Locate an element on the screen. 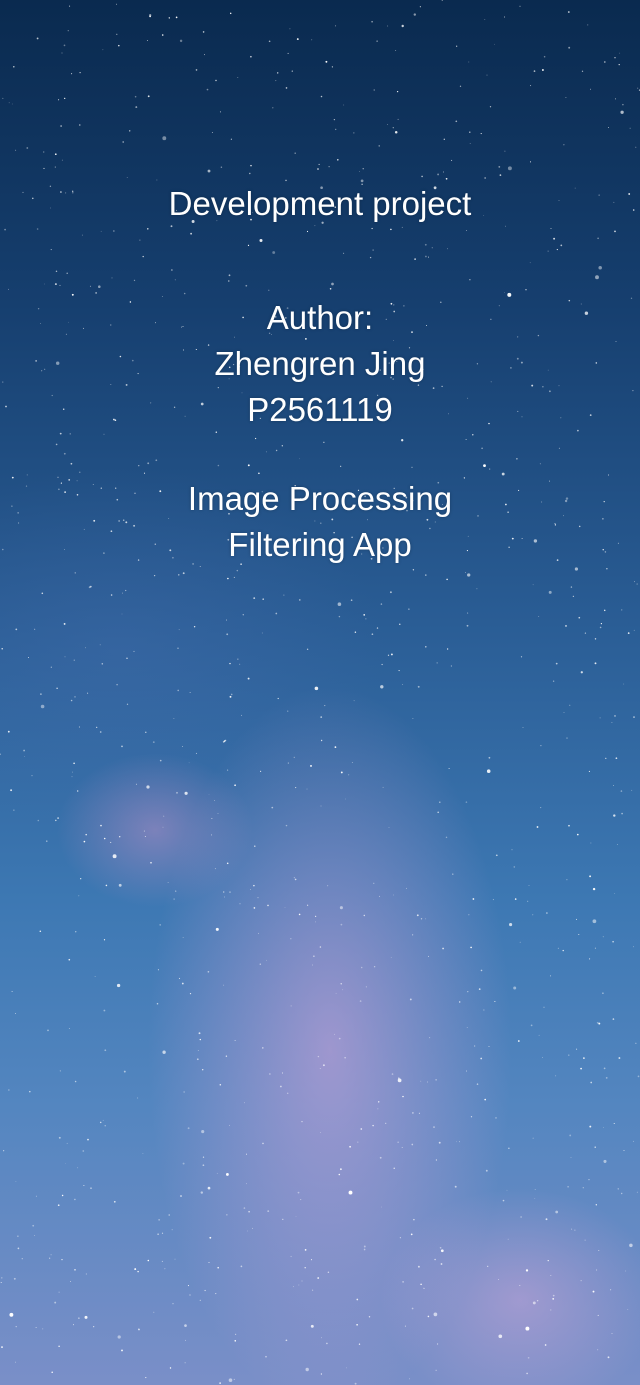 Image resolution: width=640 pixels, height=1385 pixels. author-name: Zhengren Jing is located at coordinates (320, 363).